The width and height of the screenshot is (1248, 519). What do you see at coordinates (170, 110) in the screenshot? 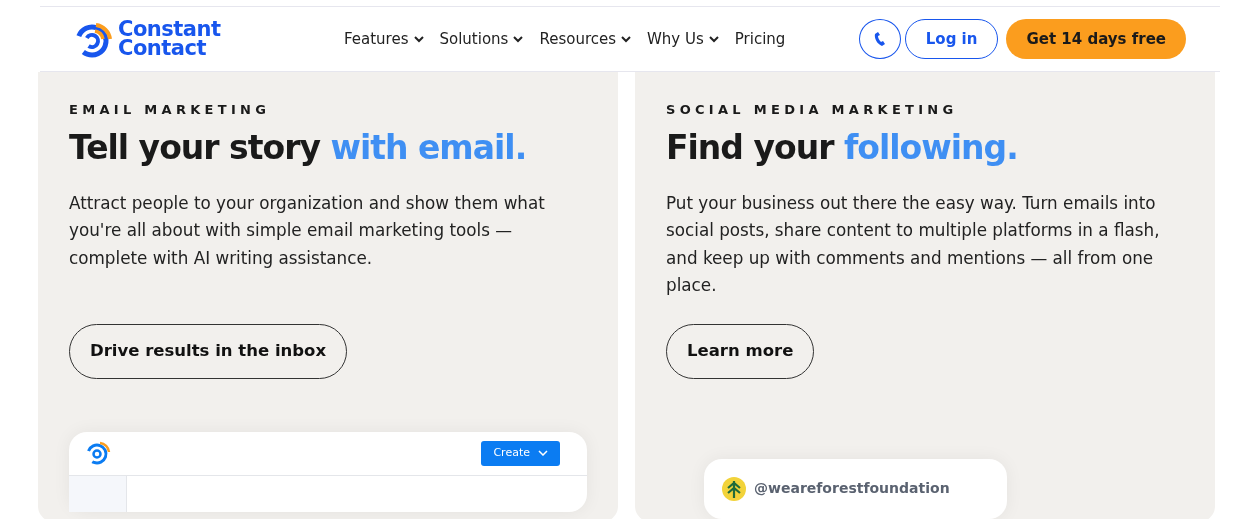
I see `section-eyebrow: EMAIL MARKETING` at bounding box center [170, 110].